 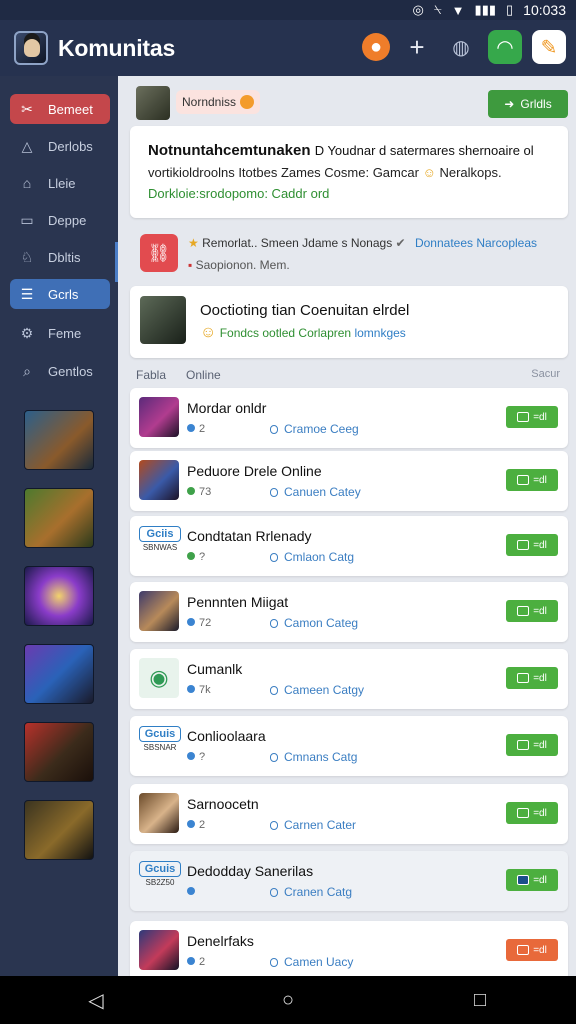 I want to click on status-time: 10:033, so click(x=544, y=10).